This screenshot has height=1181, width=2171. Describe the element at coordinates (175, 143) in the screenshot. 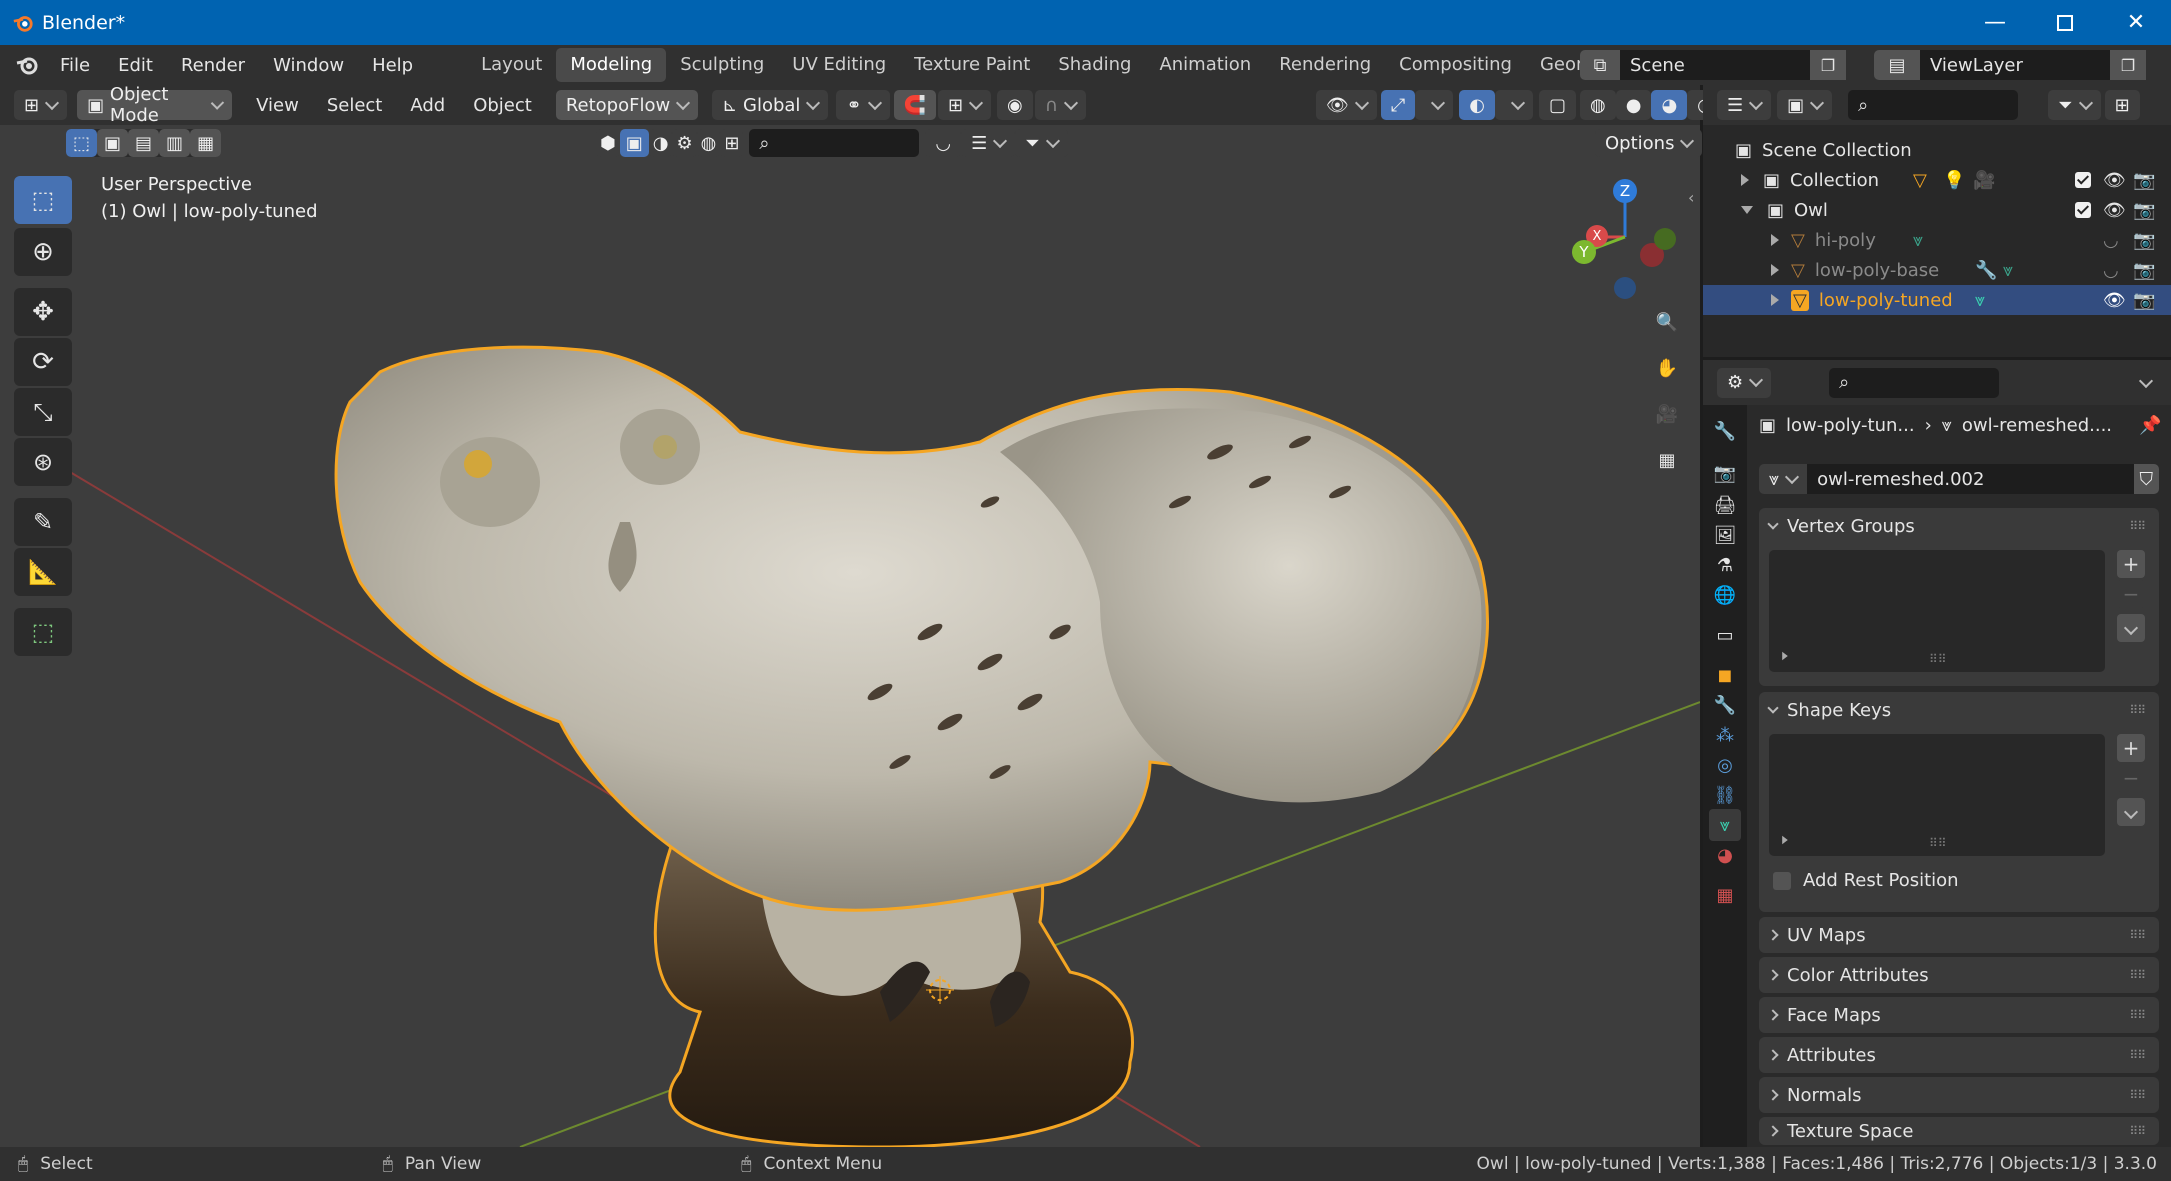

I see `select-invert-icon: ▥` at that location.